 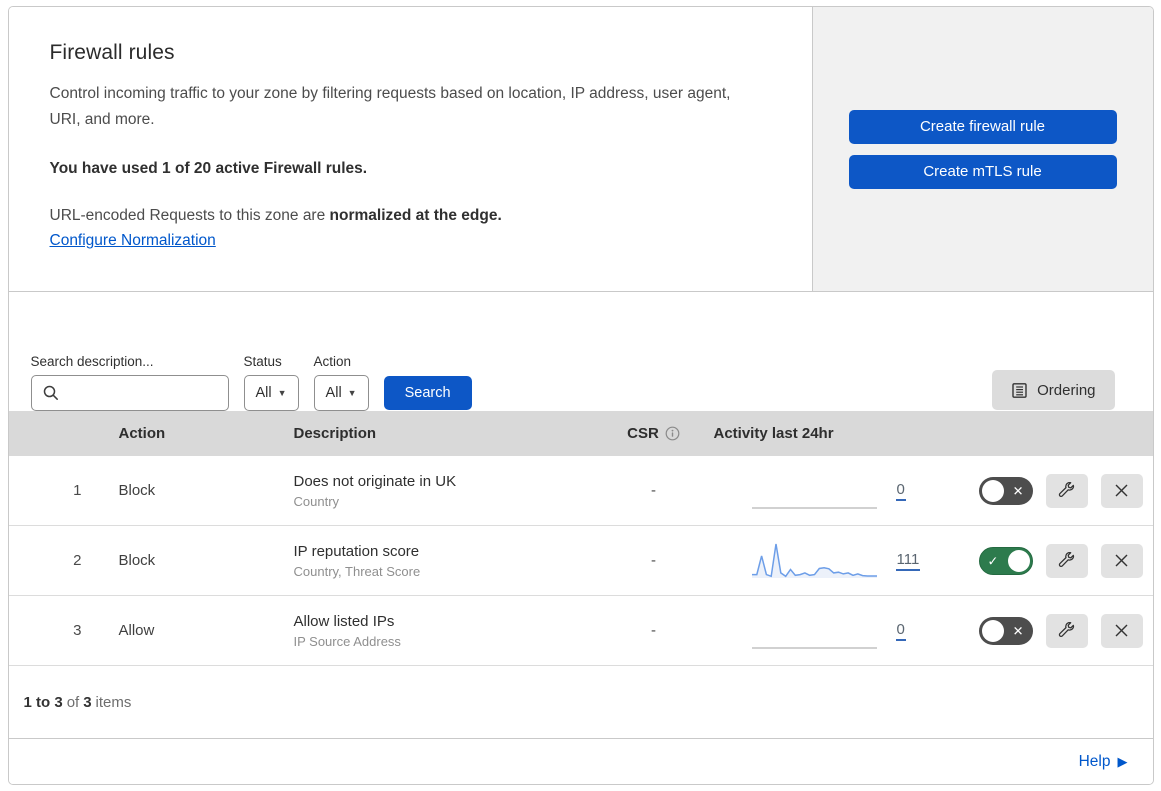 What do you see at coordinates (87, 702) in the screenshot?
I see `items-total: 3` at bounding box center [87, 702].